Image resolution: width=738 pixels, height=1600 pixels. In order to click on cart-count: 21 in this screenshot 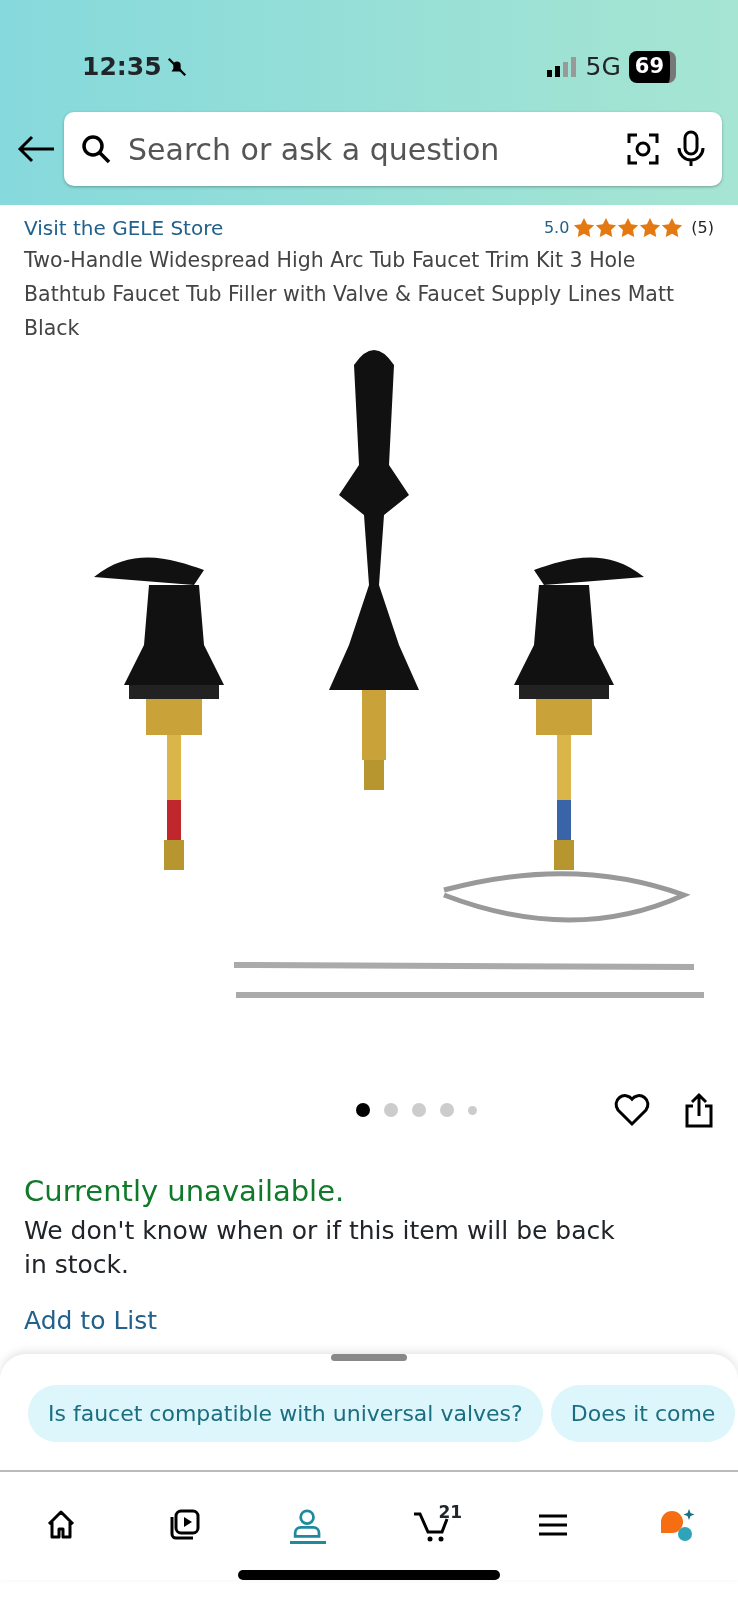, I will do `click(450, 1512)`.